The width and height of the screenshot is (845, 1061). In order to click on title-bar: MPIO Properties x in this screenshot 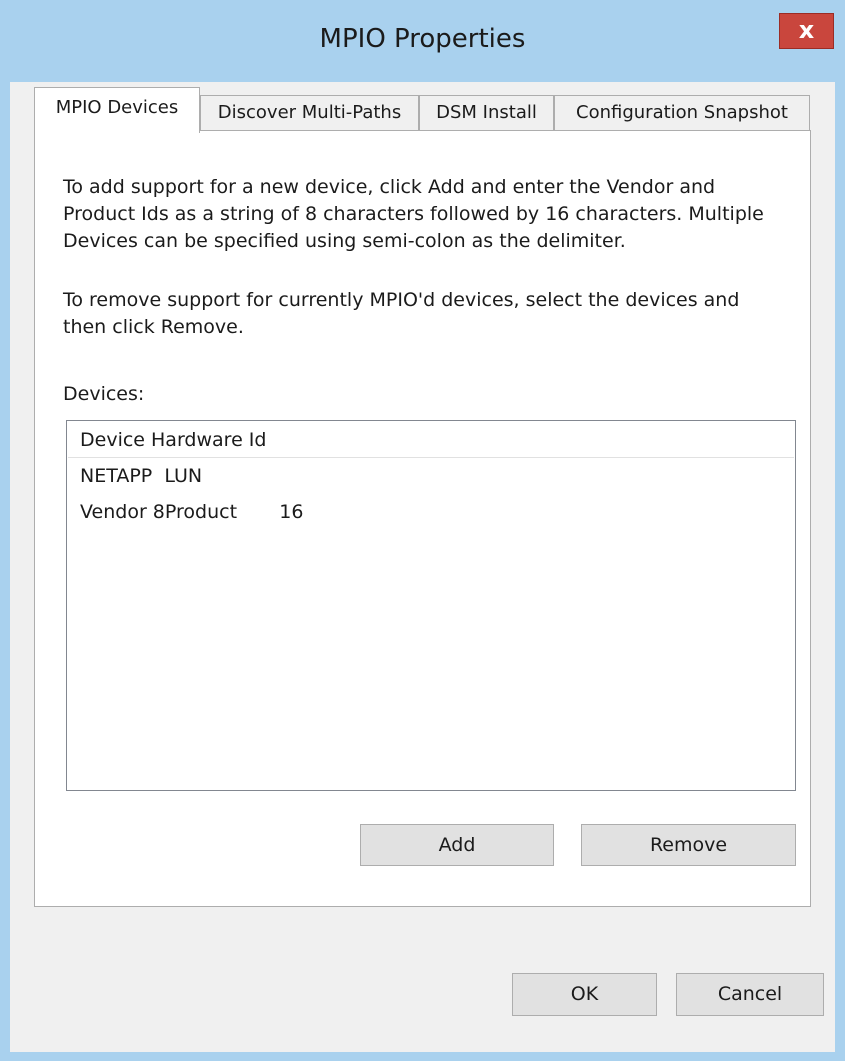, I will do `click(422, 41)`.